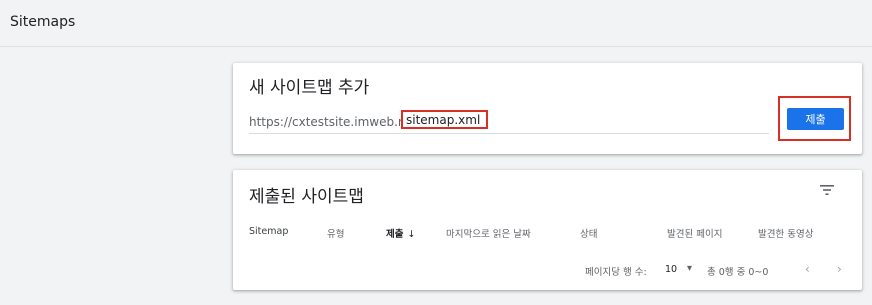 The height and width of the screenshot is (305, 872). What do you see at coordinates (827, 190) in the screenshot?
I see `filter-icon` at bounding box center [827, 190].